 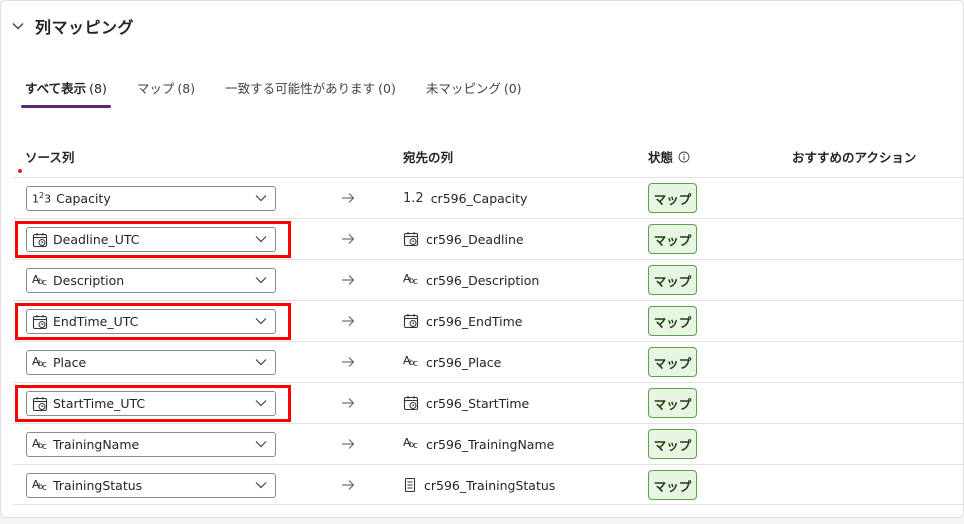 I want to click on info-icon, so click(x=684, y=157).